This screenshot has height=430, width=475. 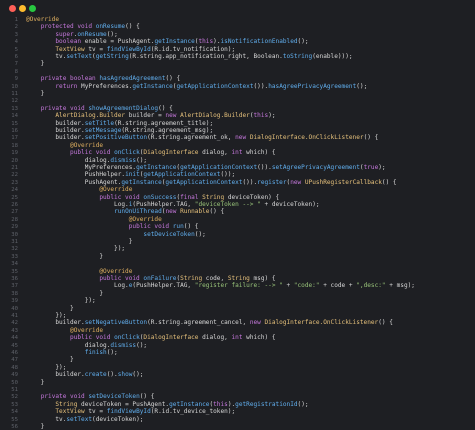 What do you see at coordinates (193, 49) in the screenshot?
I see `code-token: (R.id.tv_notification);` at bounding box center [193, 49].